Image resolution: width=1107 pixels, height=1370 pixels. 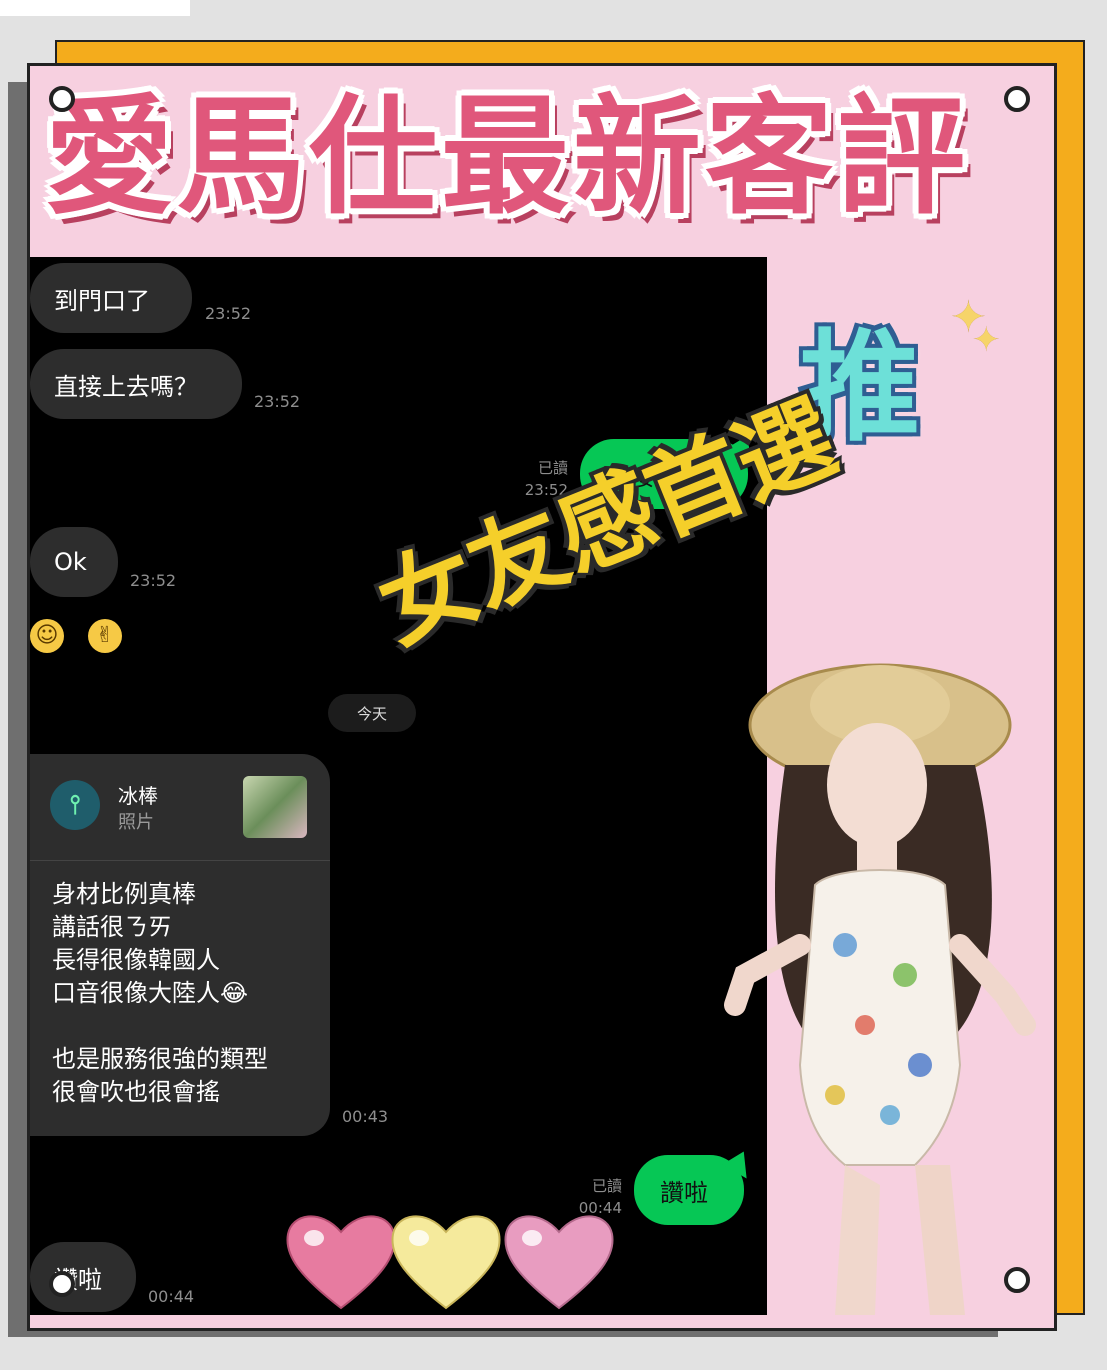 I want to click on message-bubble: Ok, so click(x=74, y=562).